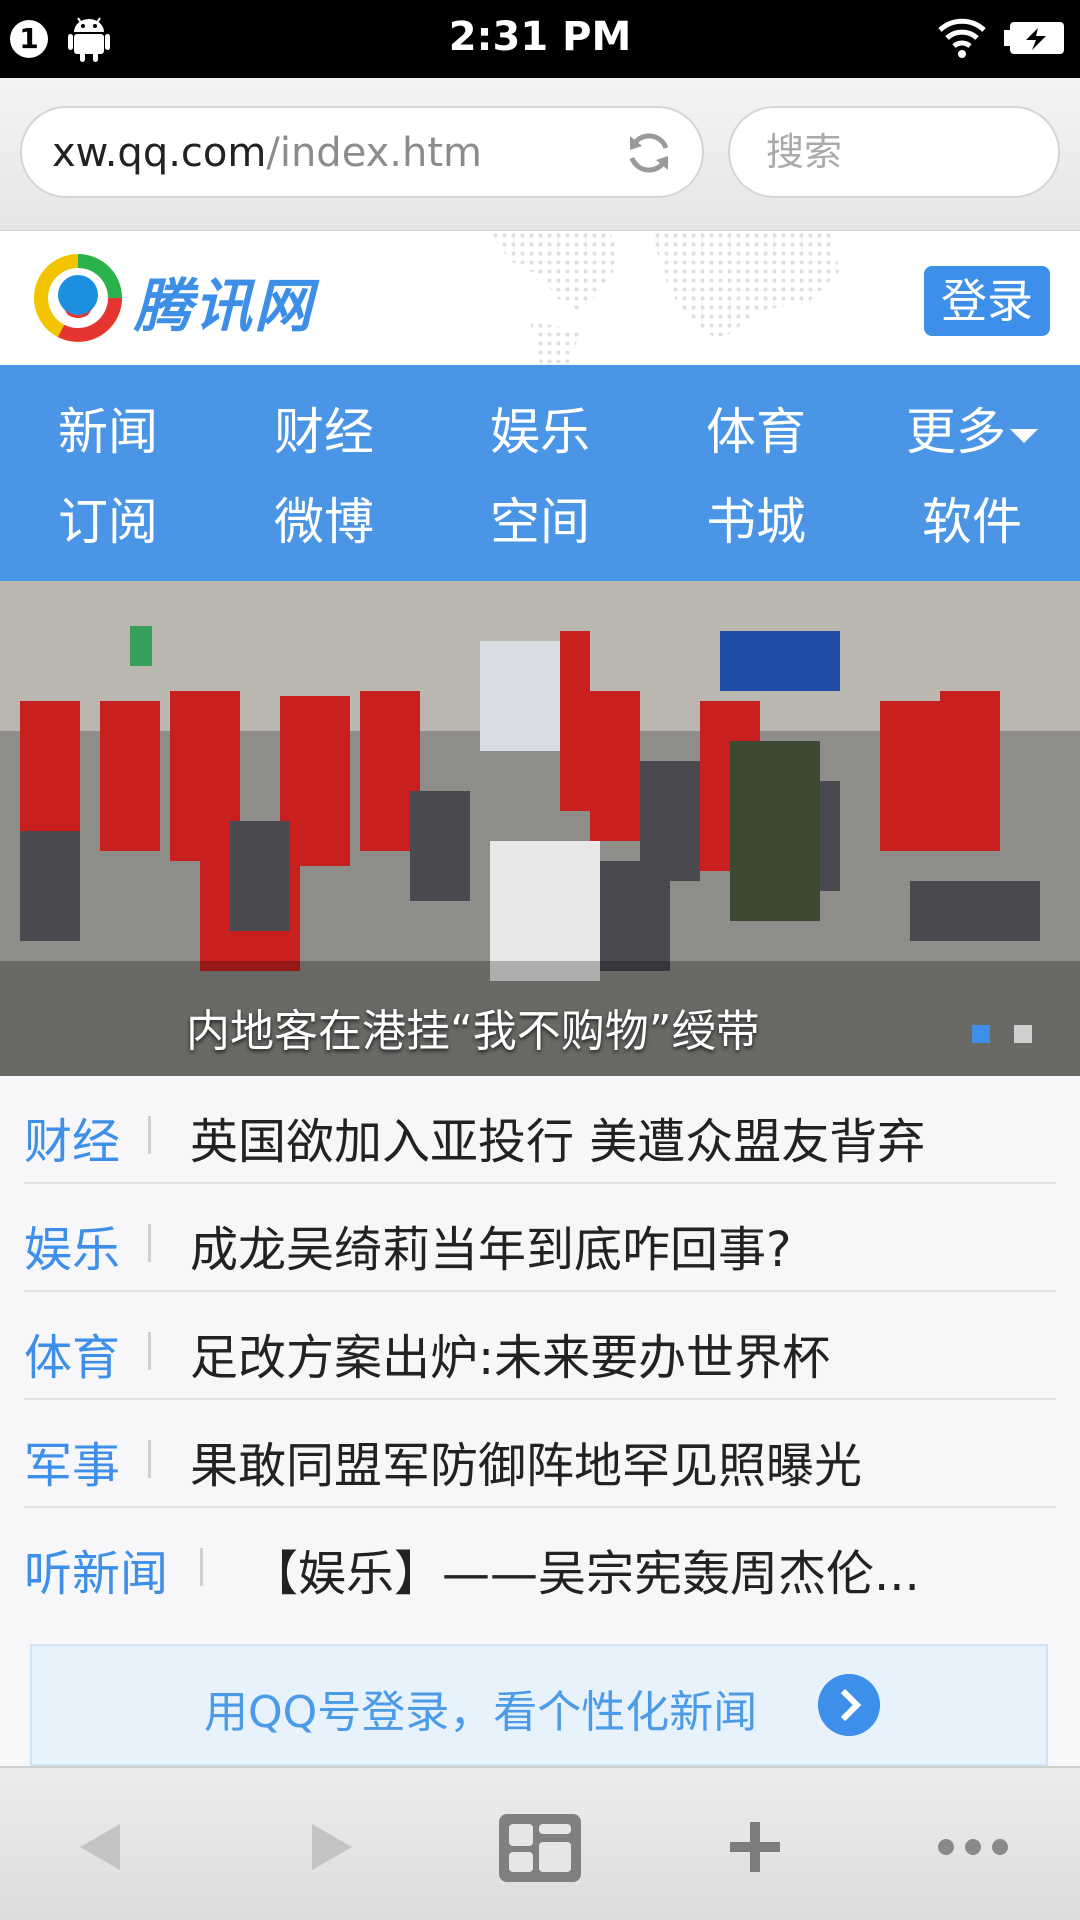 Image resolution: width=1080 pixels, height=1920 pixels. Describe the element at coordinates (987, 301) in the screenshot. I see `login-button: 登录` at that location.